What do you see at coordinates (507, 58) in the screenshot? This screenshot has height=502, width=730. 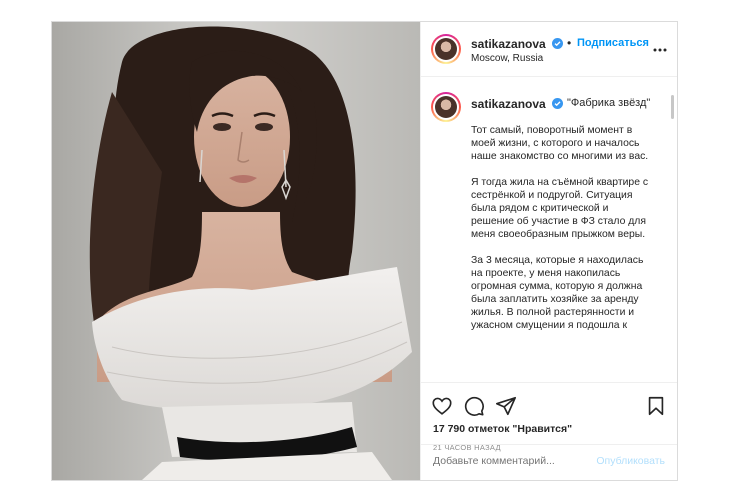 I see `location-link: Moscow, Russia` at bounding box center [507, 58].